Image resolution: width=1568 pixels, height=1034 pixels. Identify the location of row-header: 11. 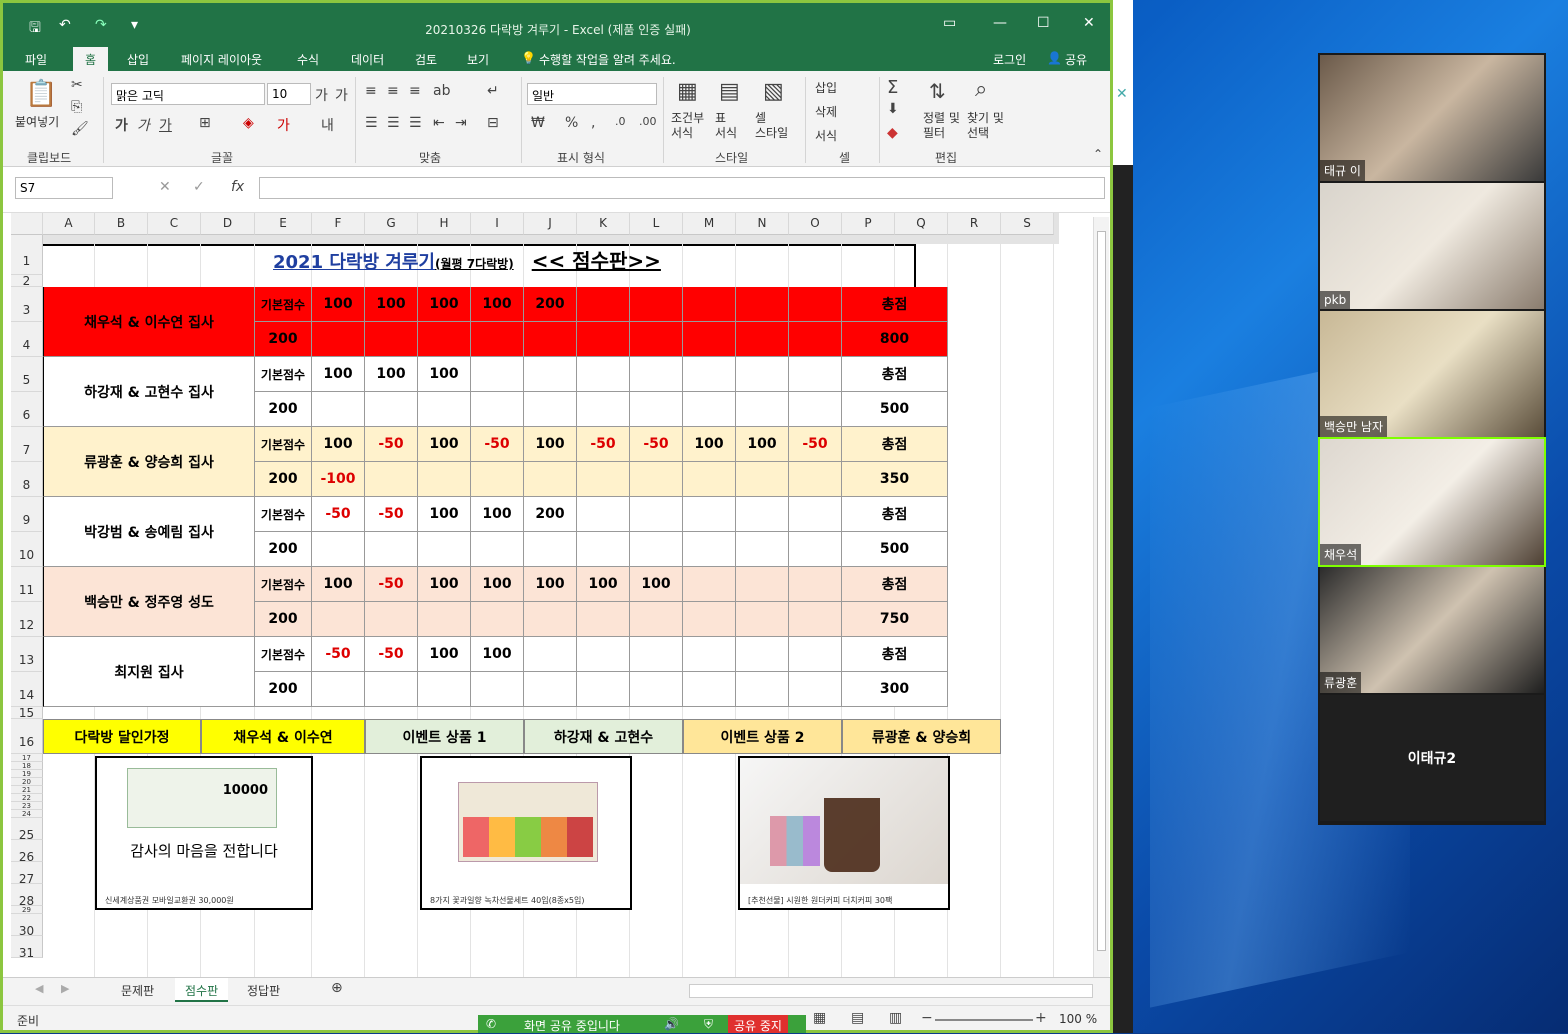
(27, 584).